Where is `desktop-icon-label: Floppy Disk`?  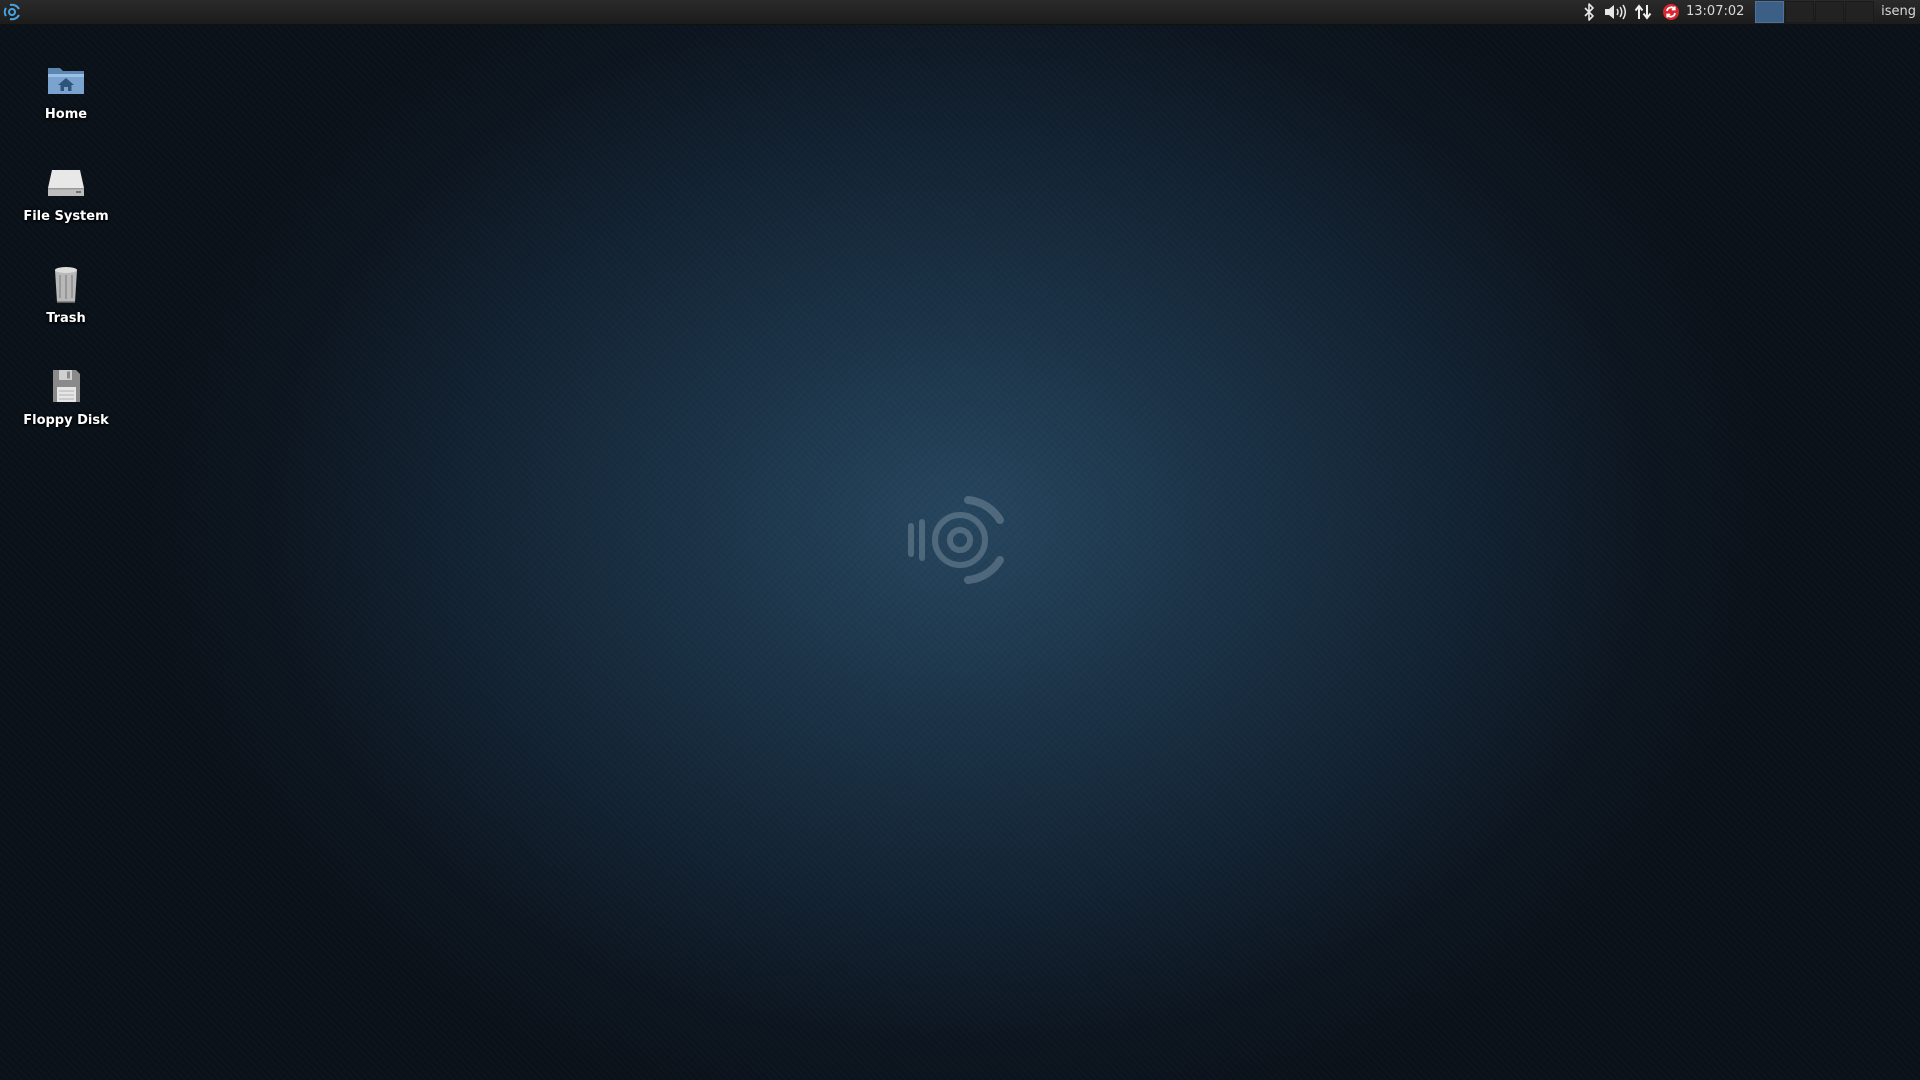 desktop-icon-label: Floppy Disk is located at coordinates (66, 420).